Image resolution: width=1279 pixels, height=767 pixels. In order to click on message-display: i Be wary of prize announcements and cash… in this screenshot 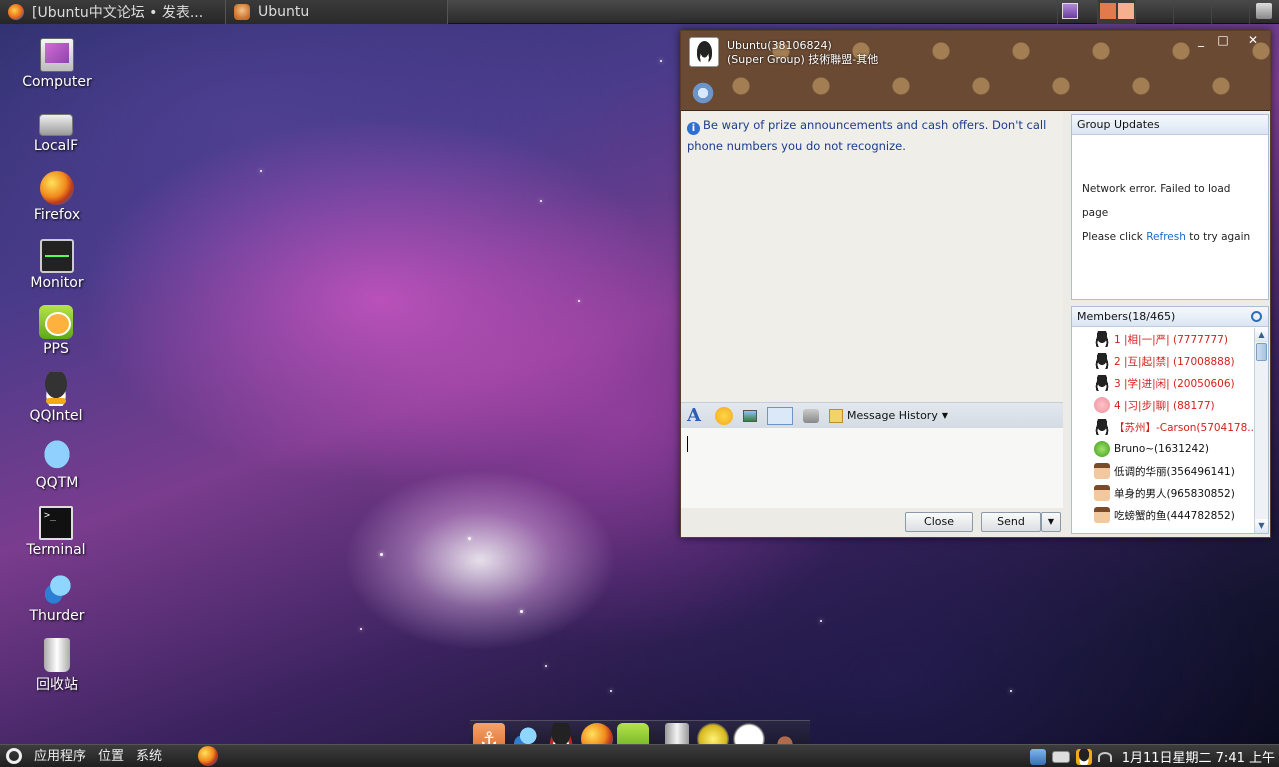, I will do `click(872, 257)`.